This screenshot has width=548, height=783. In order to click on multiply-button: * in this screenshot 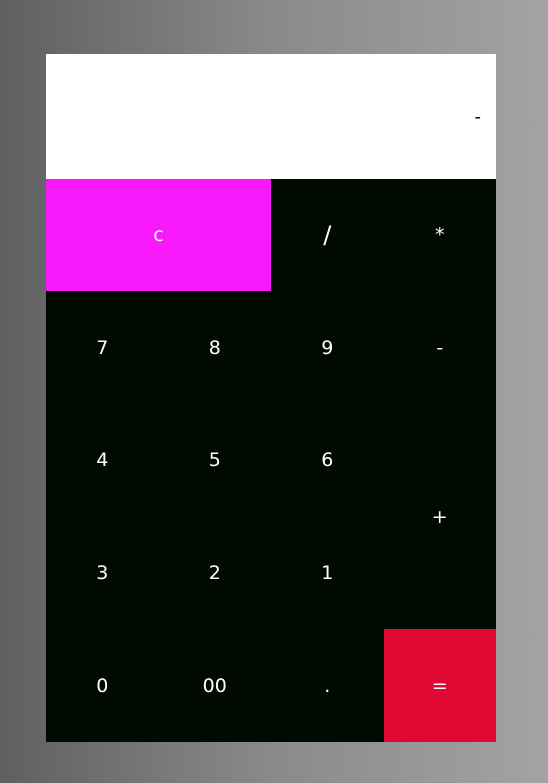, I will do `click(440, 235)`.